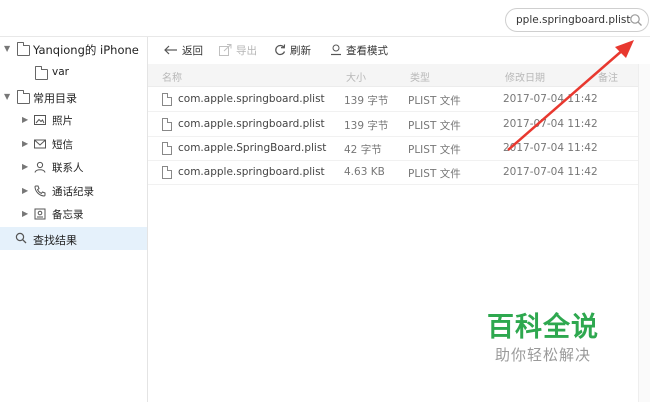  What do you see at coordinates (300, 50) in the screenshot?
I see `refresh-label: 刷新` at bounding box center [300, 50].